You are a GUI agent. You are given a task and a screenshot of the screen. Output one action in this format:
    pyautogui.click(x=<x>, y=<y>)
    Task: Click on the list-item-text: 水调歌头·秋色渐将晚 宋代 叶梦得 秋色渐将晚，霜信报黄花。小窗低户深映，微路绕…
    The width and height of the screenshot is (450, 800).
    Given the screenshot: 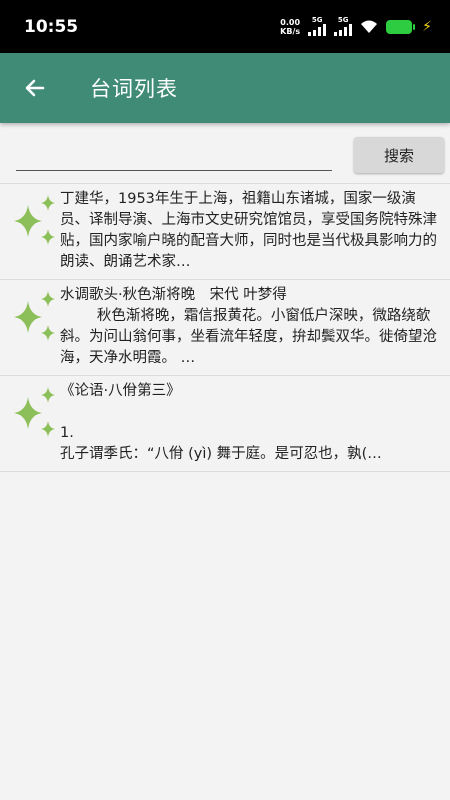 What is the action you would take?
    pyautogui.click(x=248, y=326)
    